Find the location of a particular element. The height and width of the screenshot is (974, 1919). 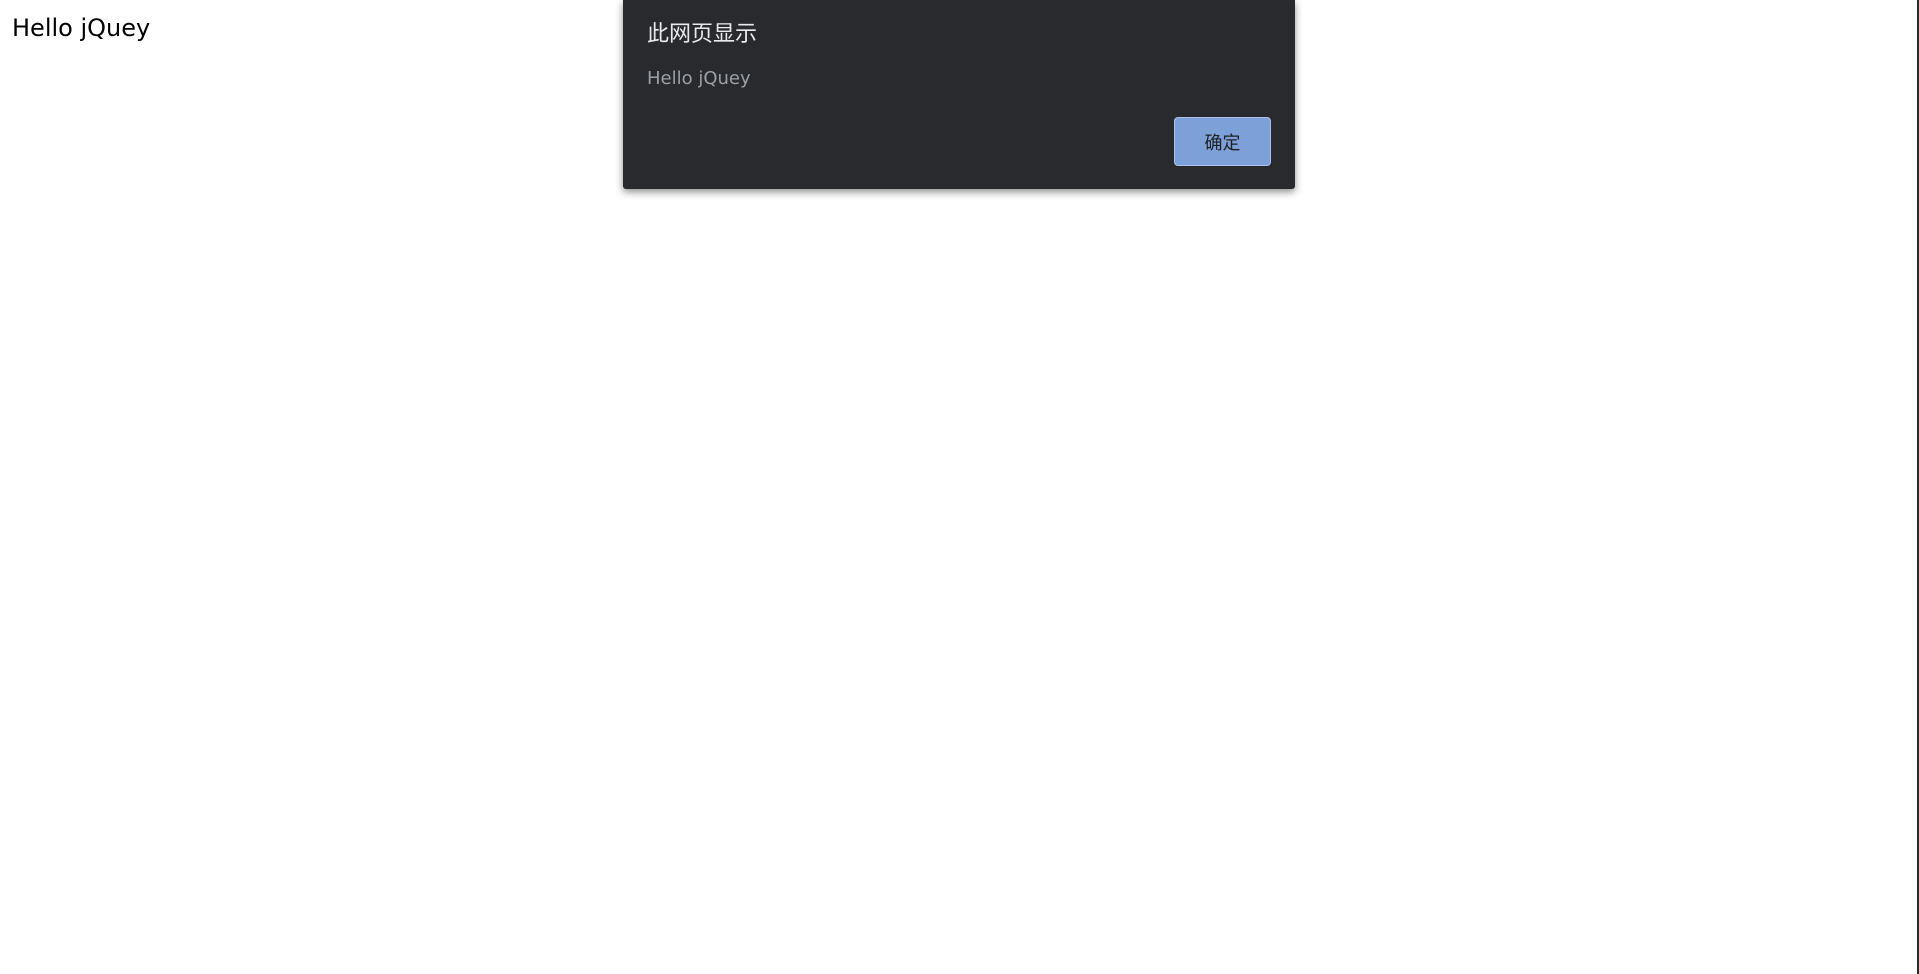

ok-button: 确定 is located at coordinates (1222, 141).